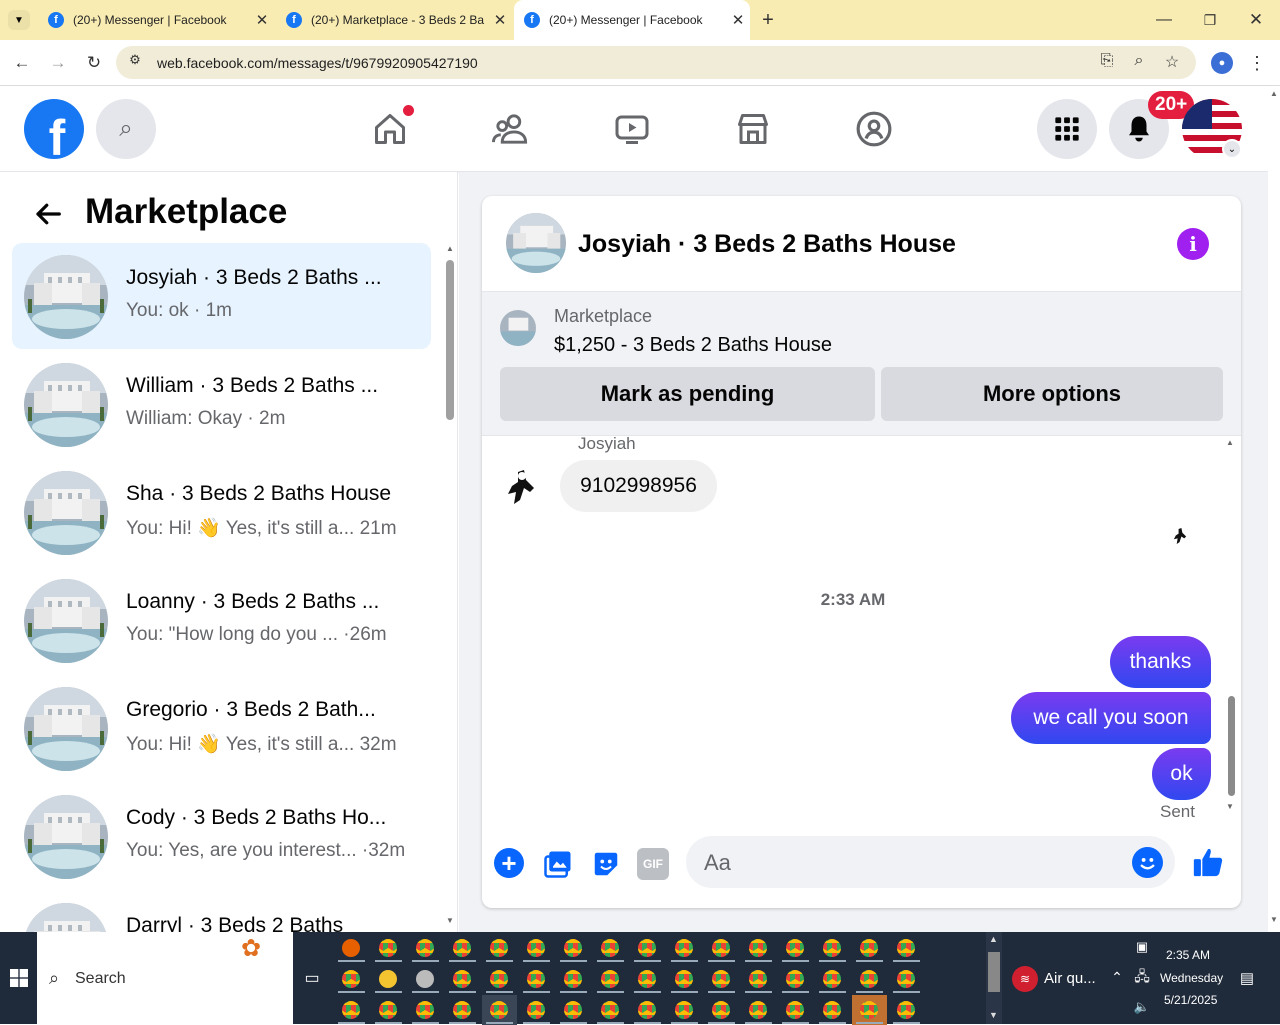  Describe the element at coordinates (521, 487) in the screenshot. I see `sender-avatar` at that location.